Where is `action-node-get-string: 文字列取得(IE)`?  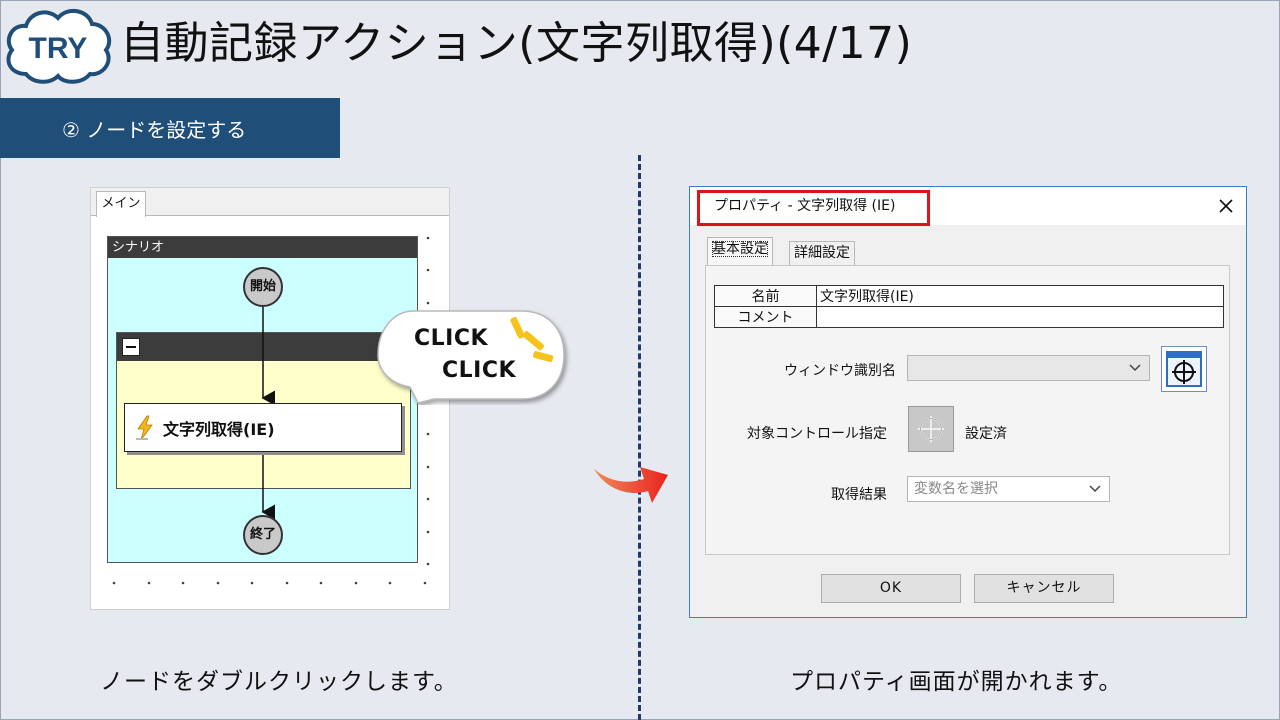
action-node-get-string: 文字列取得(IE) is located at coordinates (263, 427).